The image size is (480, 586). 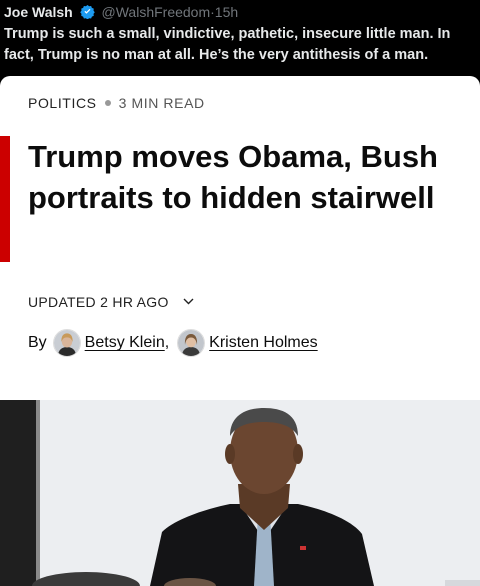 I want to click on author-link: Kristen Holmes, so click(x=263, y=343).